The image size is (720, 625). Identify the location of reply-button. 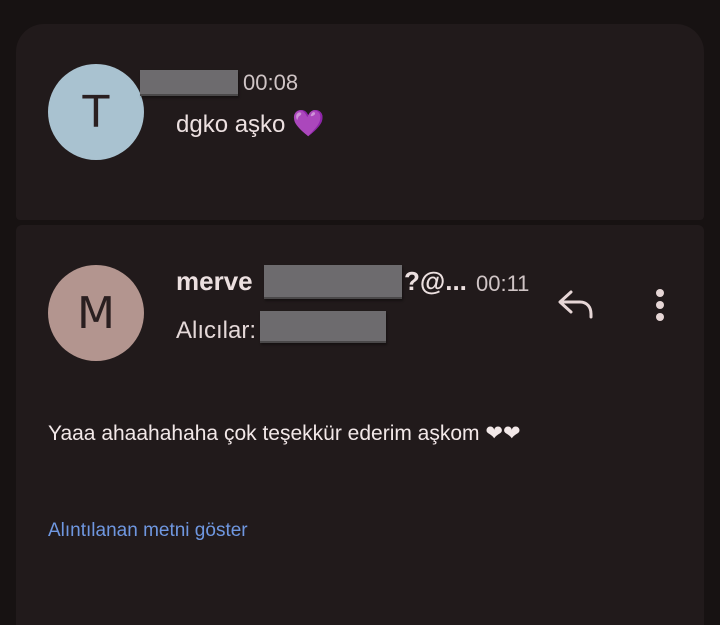
(576, 304).